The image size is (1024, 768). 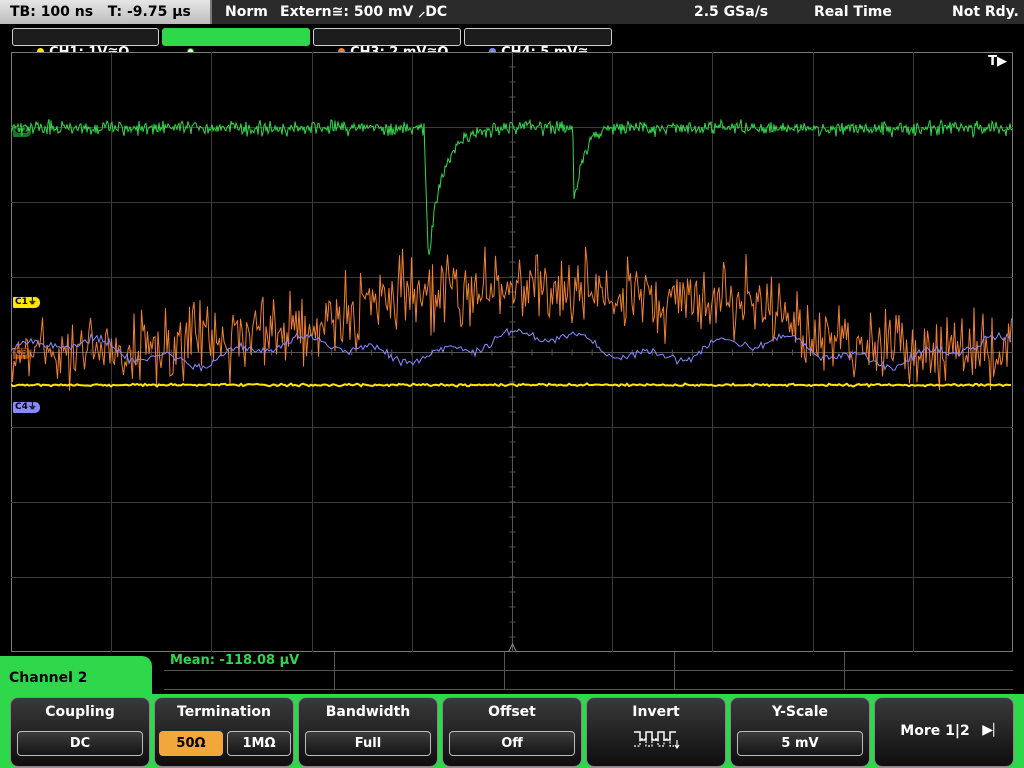 What do you see at coordinates (236, 44) in the screenshot?
I see `tab-ch2: CH2: 5 mV≅Ω` at bounding box center [236, 44].